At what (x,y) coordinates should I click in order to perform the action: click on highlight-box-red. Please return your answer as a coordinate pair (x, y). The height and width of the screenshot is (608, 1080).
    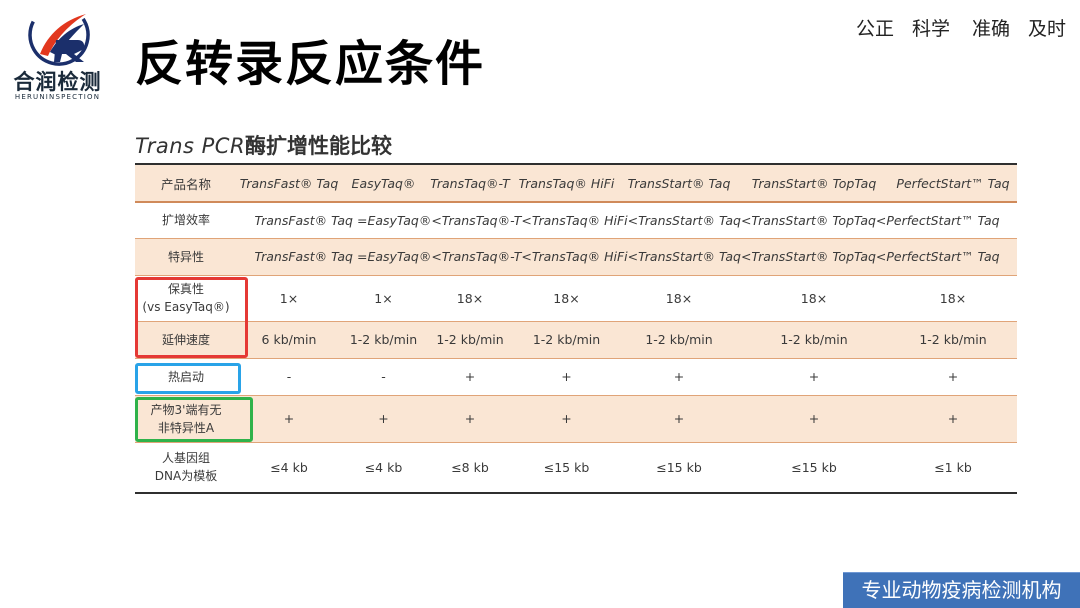
    Looking at the image, I should click on (191, 317).